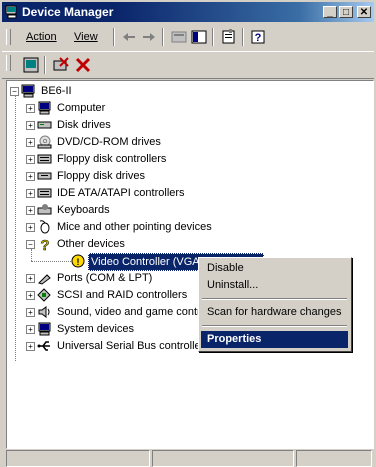 The height and width of the screenshot is (467, 376). Describe the element at coordinates (30, 244) in the screenshot. I see `collapse-toggle: −` at that location.